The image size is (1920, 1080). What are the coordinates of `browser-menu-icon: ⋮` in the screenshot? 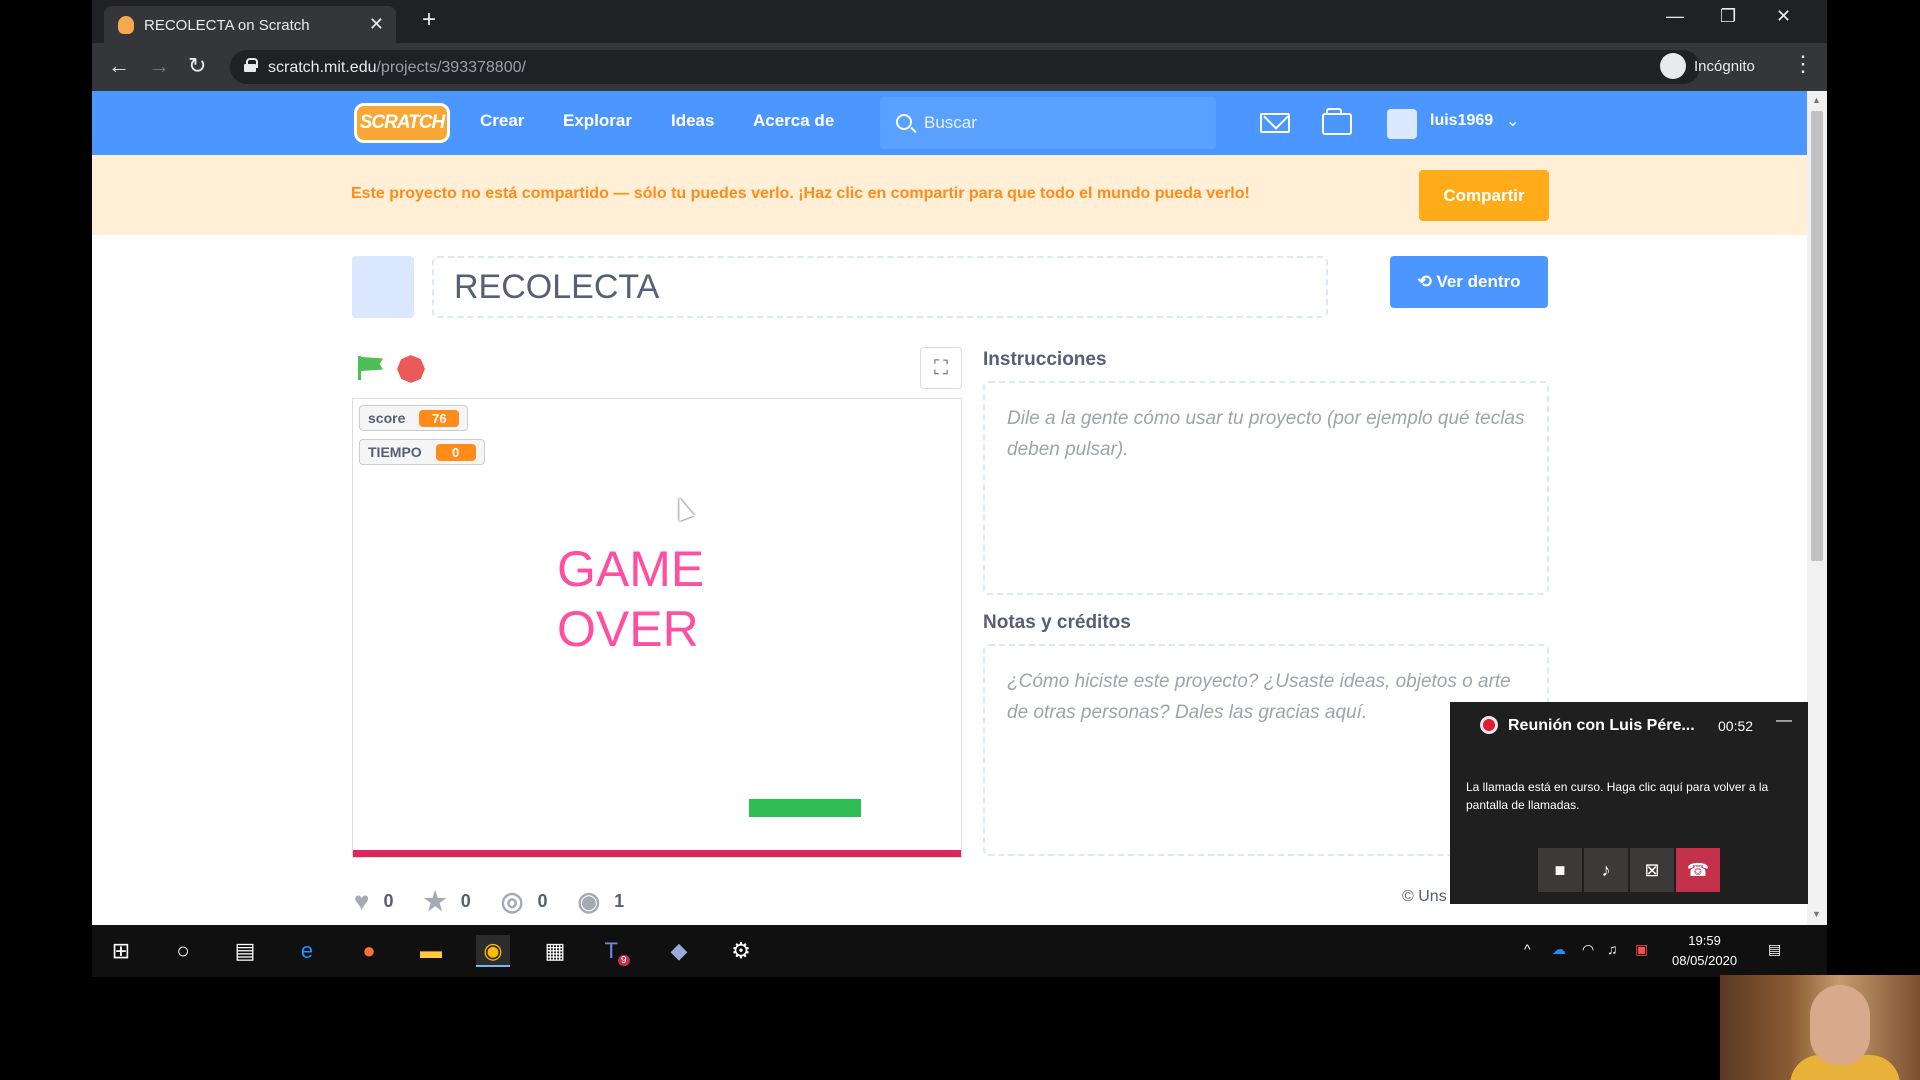 It's located at (1803, 64).